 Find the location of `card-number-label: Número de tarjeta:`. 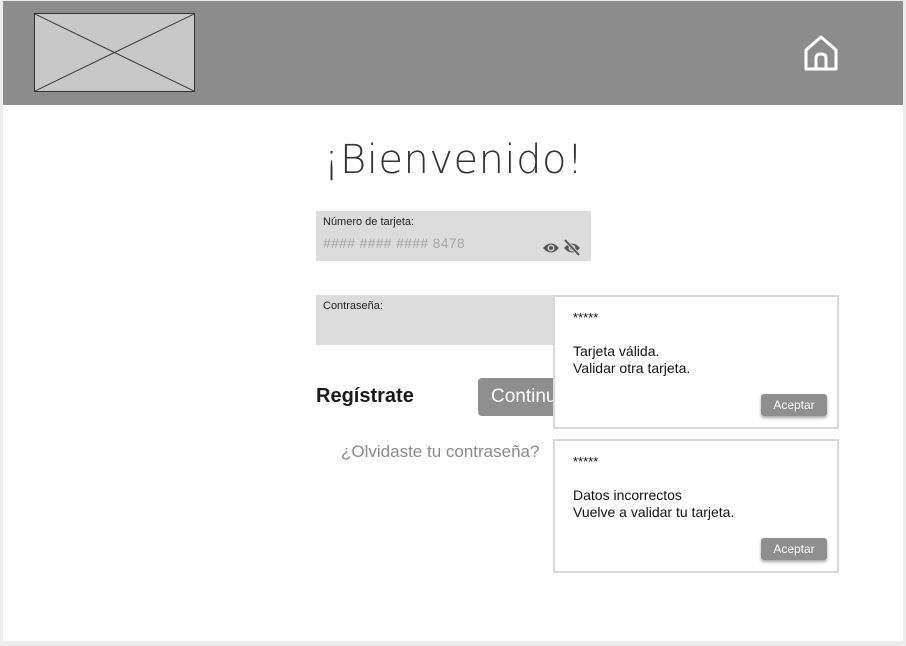

card-number-label: Número de tarjeta: is located at coordinates (369, 222).